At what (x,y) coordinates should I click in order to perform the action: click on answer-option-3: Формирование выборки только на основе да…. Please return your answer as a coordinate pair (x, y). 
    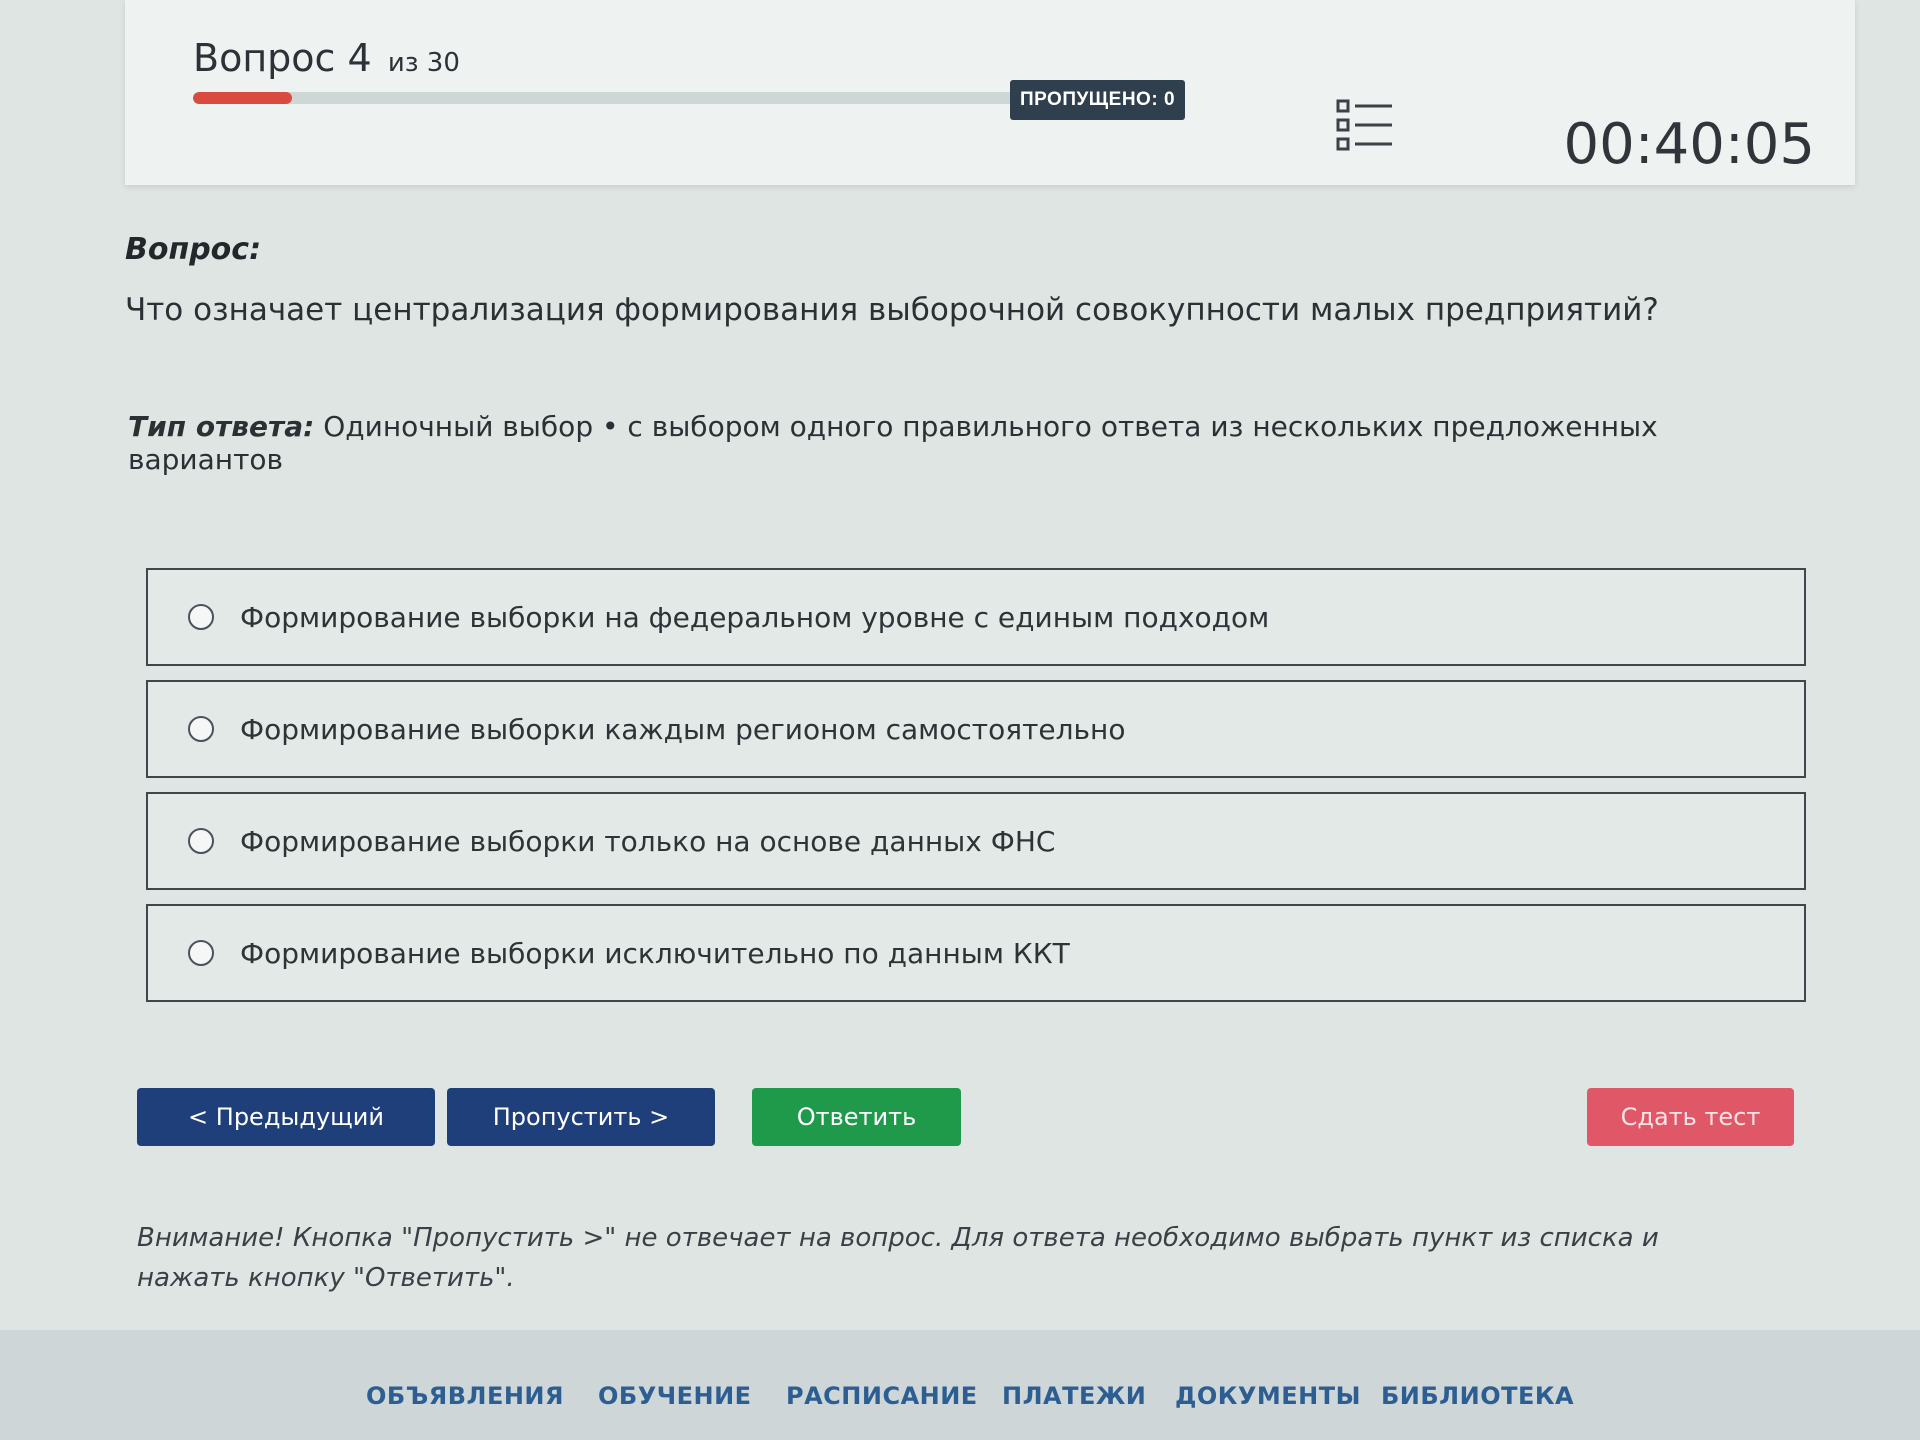
    Looking at the image, I should click on (976, 841).